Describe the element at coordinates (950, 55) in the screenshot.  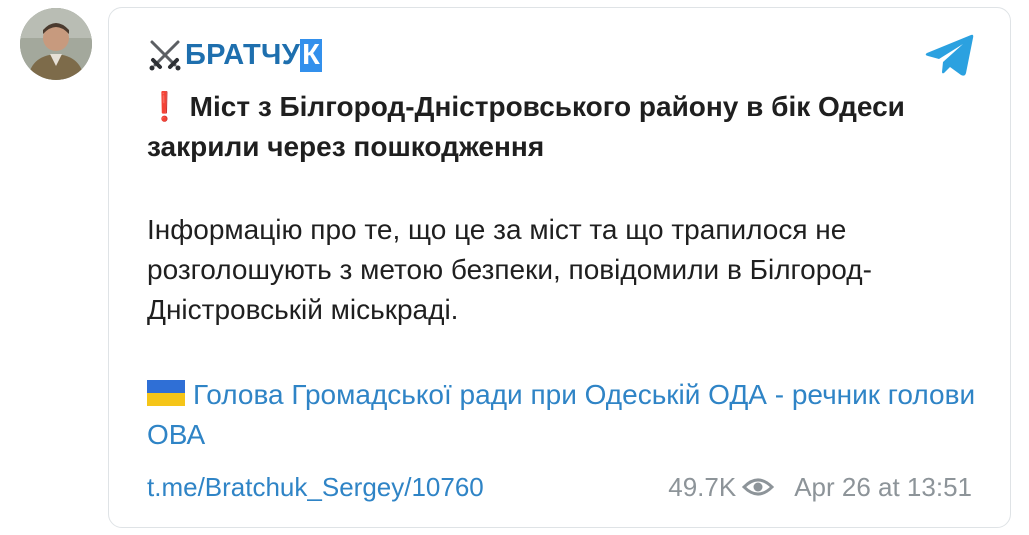
I see `telegram-logo-icon` at that location.